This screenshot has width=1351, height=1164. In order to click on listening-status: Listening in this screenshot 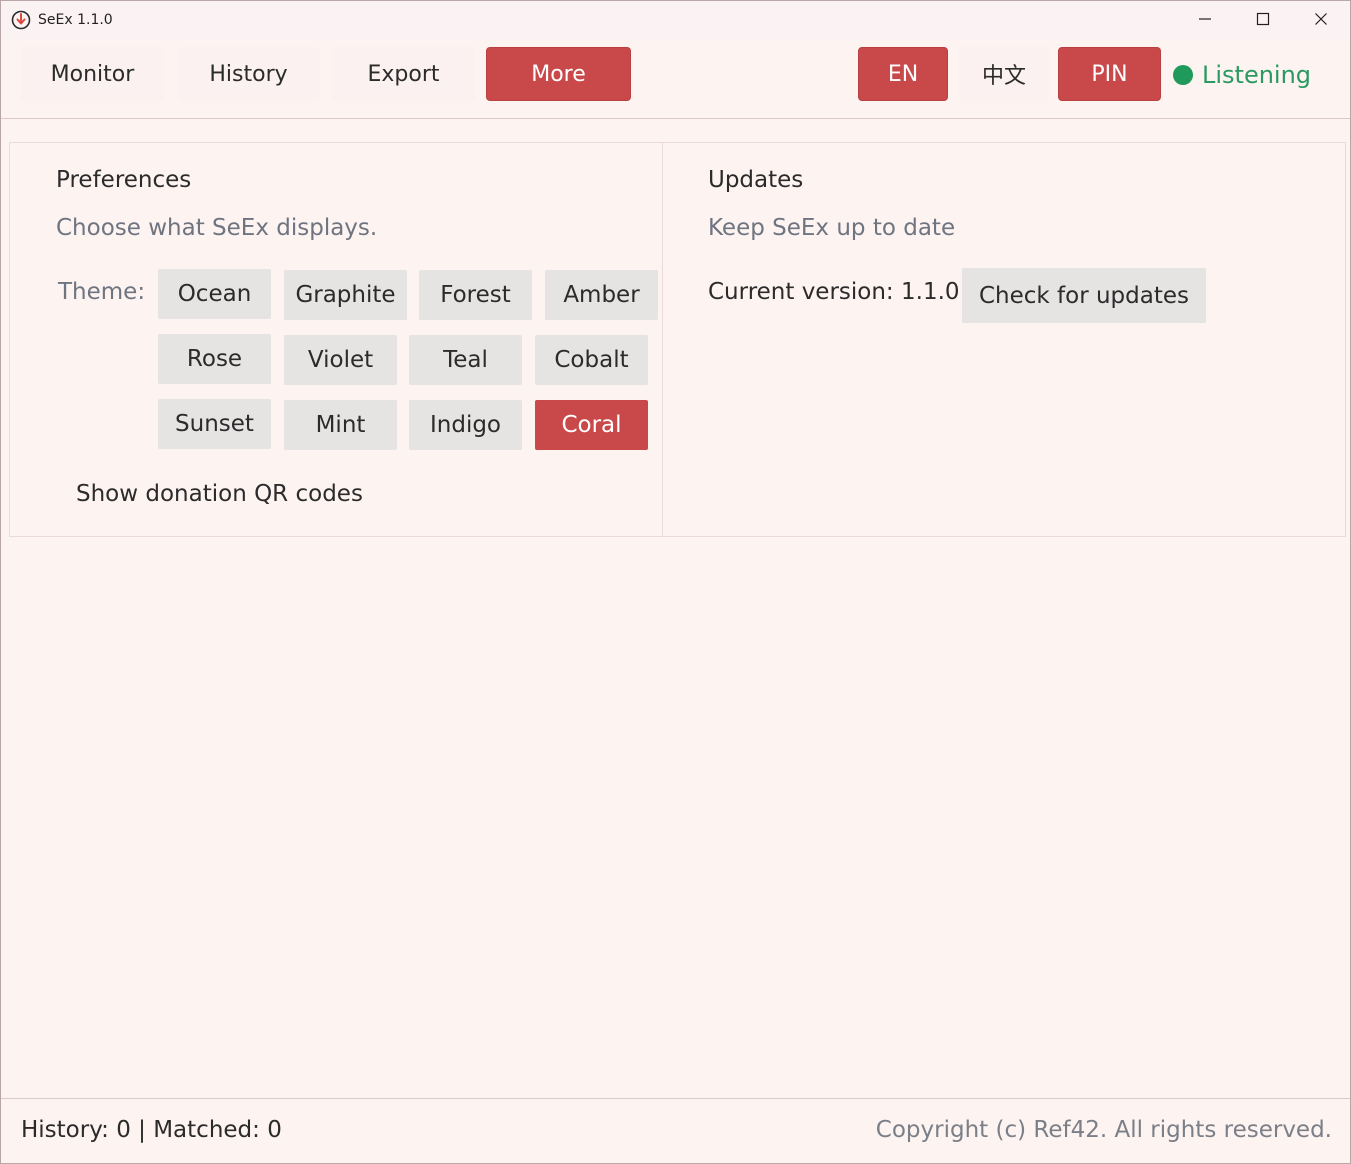, I will do `click(1242, 75)`.